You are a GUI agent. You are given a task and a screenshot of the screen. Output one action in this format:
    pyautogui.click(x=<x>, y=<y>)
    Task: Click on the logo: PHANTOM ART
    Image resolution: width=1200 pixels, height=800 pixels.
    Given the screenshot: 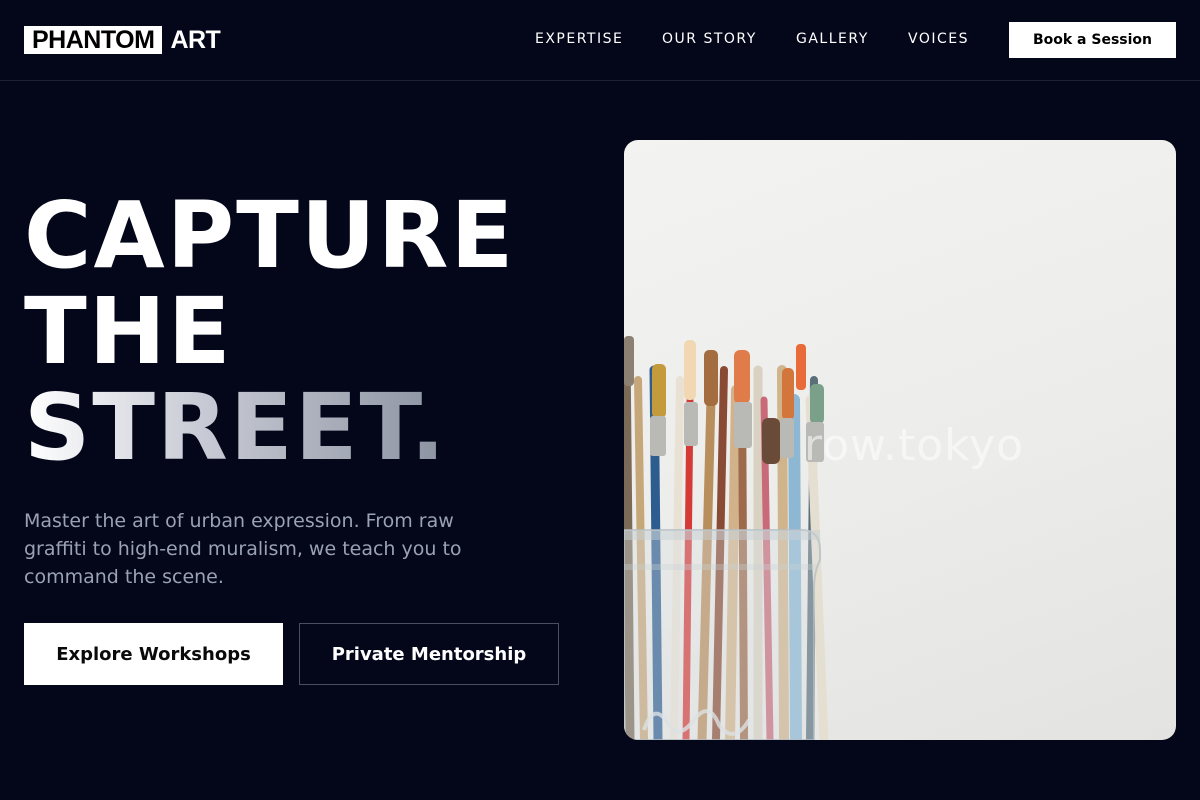 What is the action you would take?
    pyautogui.click(x=122, y=39)
    